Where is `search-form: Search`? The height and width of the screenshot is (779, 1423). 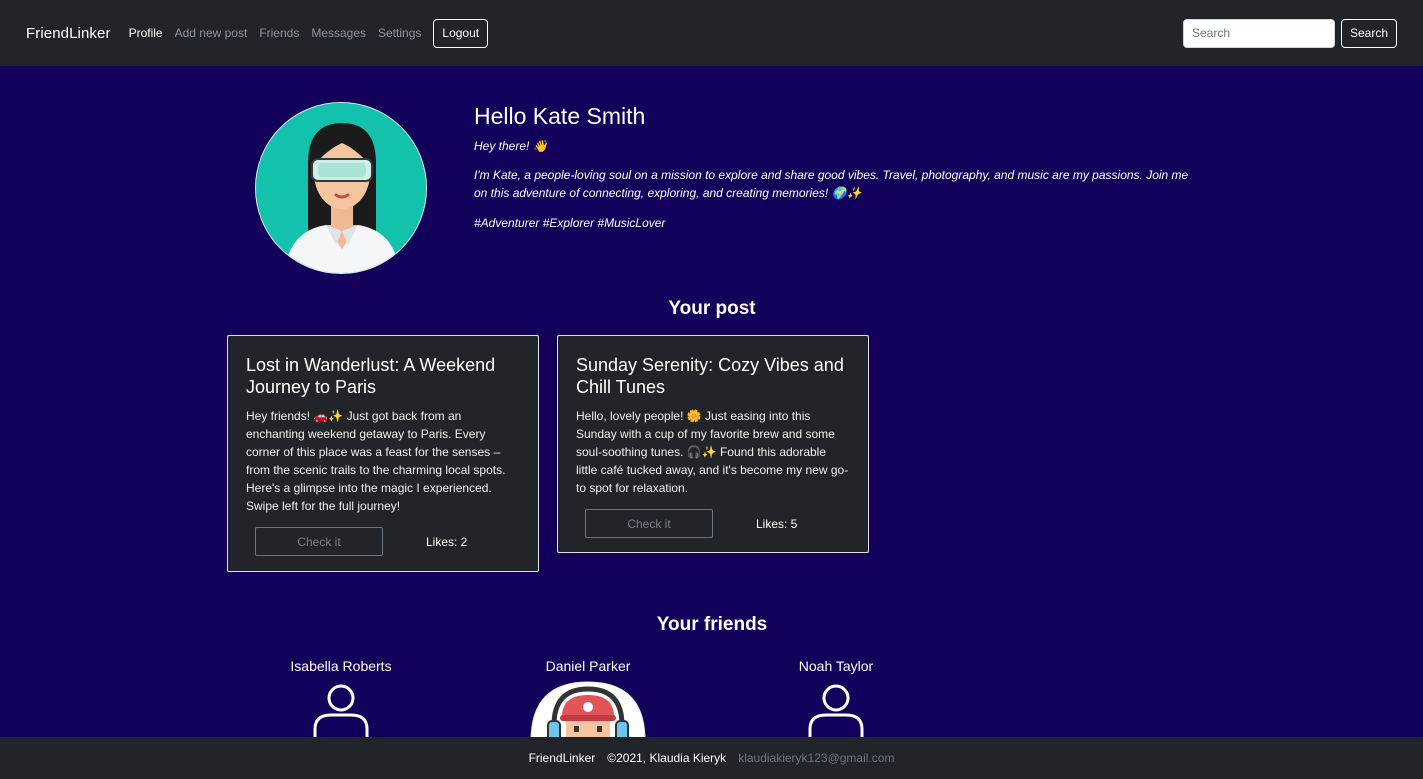 search-form: Search is located at coordinates (1289, 33).